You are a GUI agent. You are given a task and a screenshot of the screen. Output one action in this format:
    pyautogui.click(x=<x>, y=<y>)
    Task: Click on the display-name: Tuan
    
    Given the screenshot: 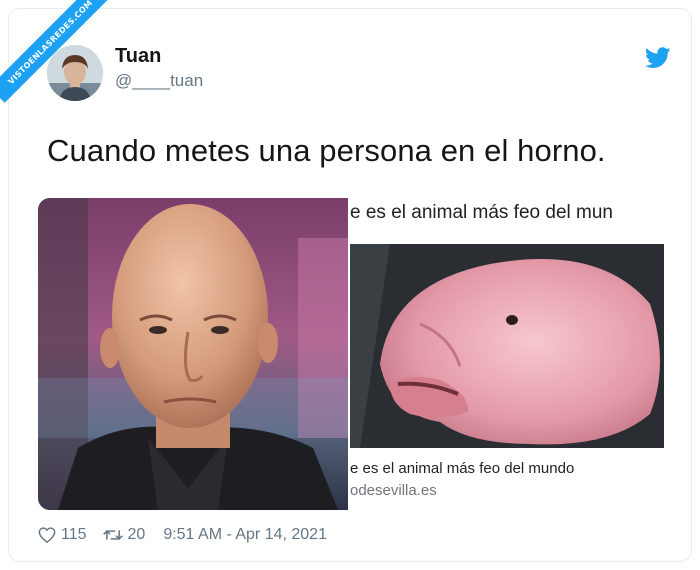 What is the action you would take?
    pyautogui.click(x=138, y=56)
    